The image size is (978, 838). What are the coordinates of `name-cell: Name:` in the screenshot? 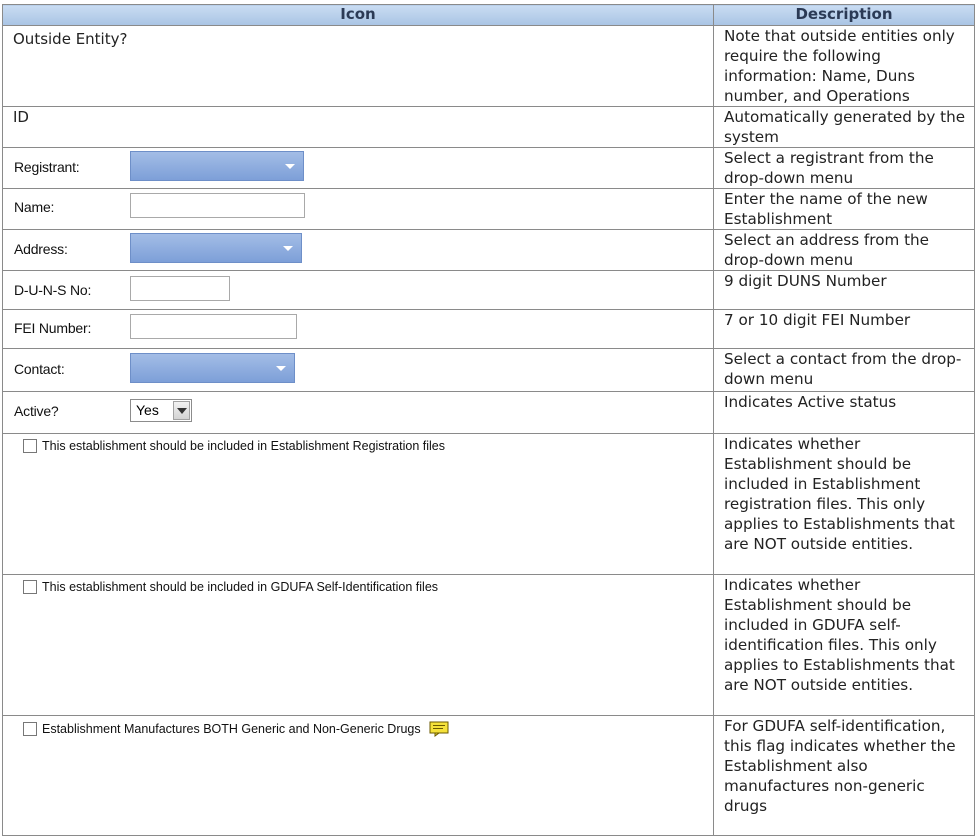 It's located at (358, 209).